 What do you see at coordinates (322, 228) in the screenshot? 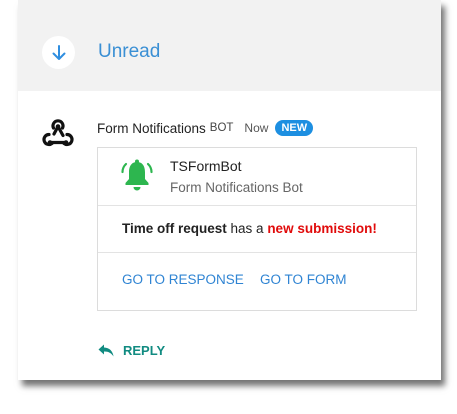
I see `new-submission-label: new submission!` at bounding box center [322, 228].